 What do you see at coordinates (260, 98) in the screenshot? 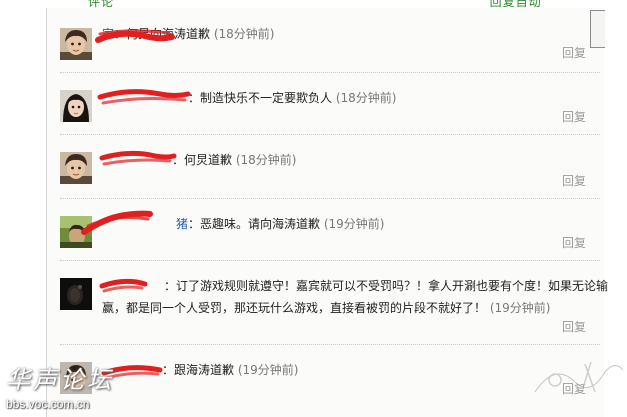
I see `comment-text: ：制造快乐不一定要欺负人` at bounding box center [260, 98].